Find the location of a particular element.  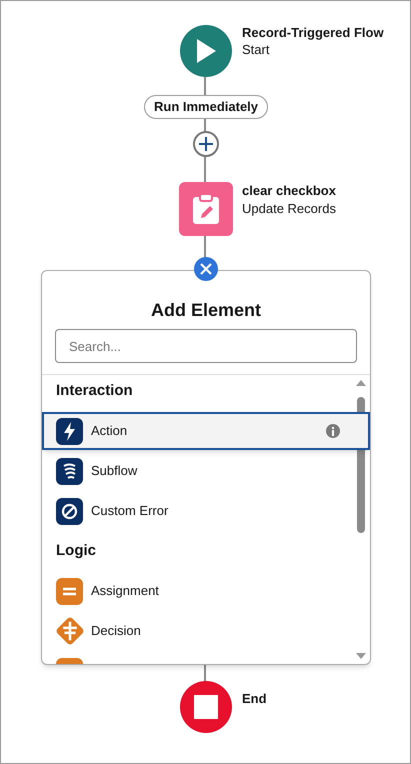

end-node-button is located at coordinates (206, 707).